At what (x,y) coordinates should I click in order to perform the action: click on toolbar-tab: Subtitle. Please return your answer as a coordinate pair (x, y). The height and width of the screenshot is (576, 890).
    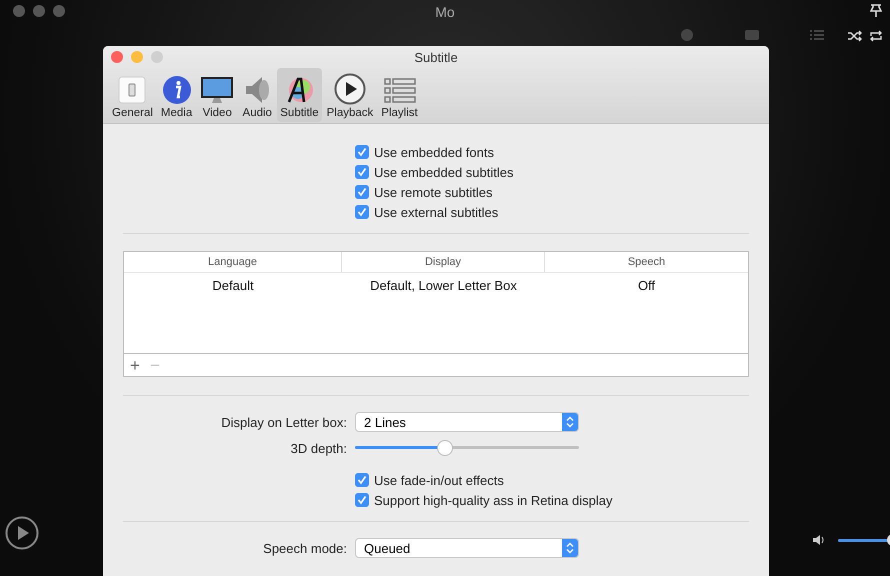
    Looking at the image, I should click on (299, 95).